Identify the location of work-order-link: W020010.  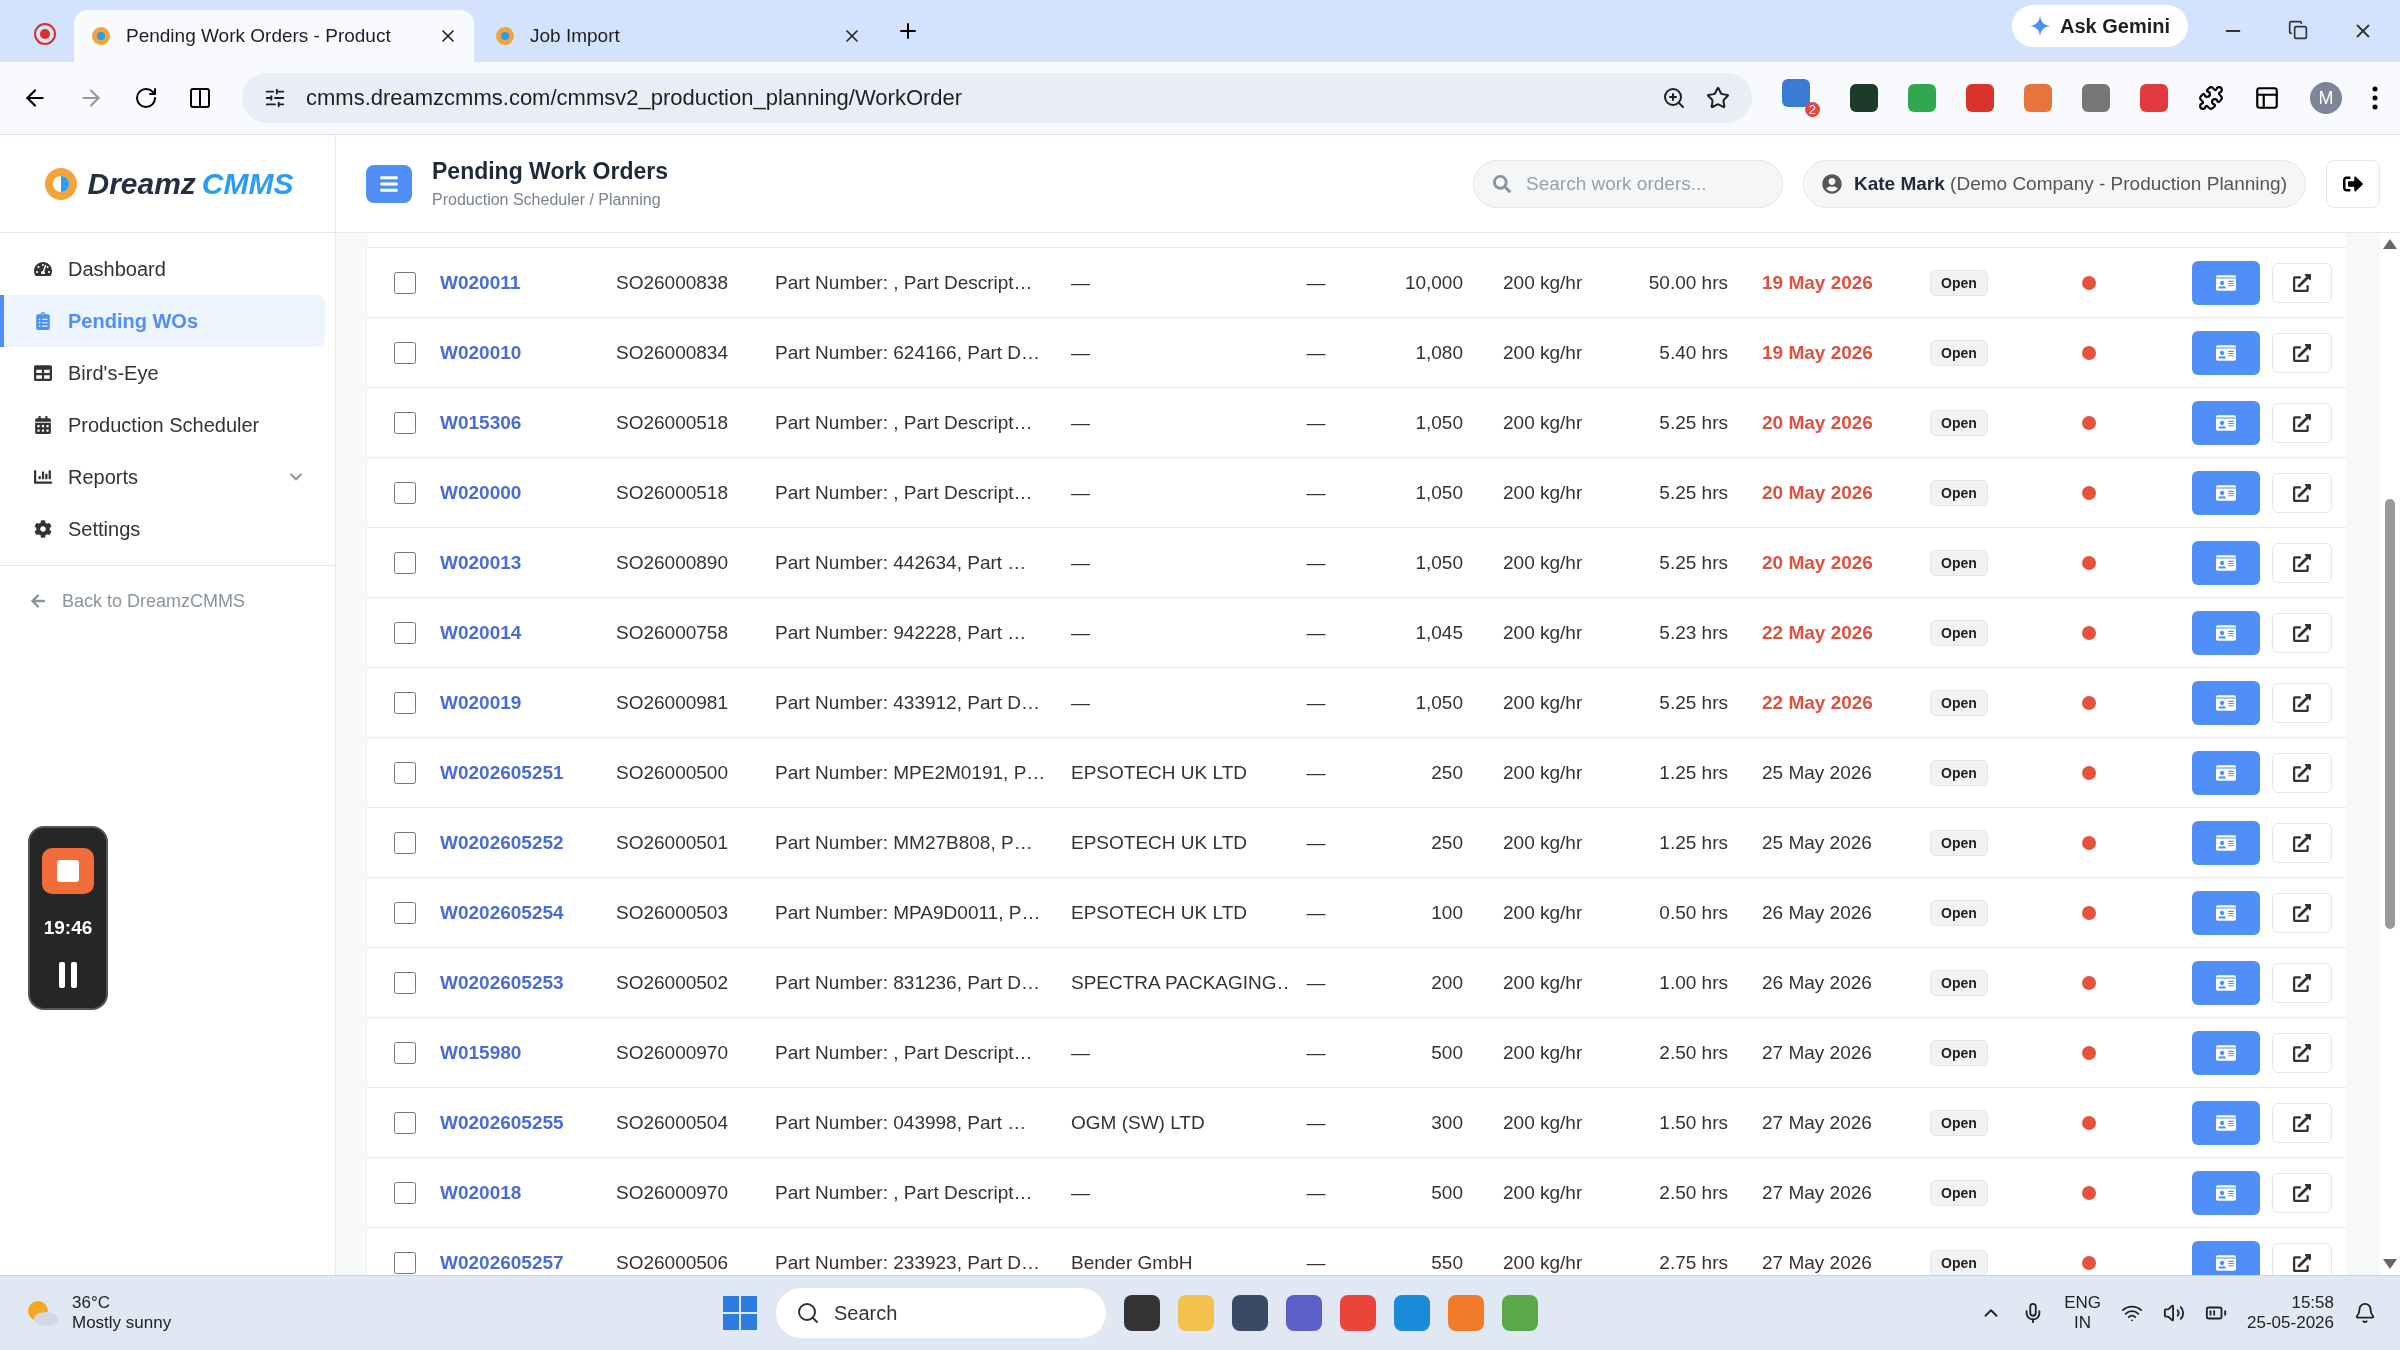
(481, 352).